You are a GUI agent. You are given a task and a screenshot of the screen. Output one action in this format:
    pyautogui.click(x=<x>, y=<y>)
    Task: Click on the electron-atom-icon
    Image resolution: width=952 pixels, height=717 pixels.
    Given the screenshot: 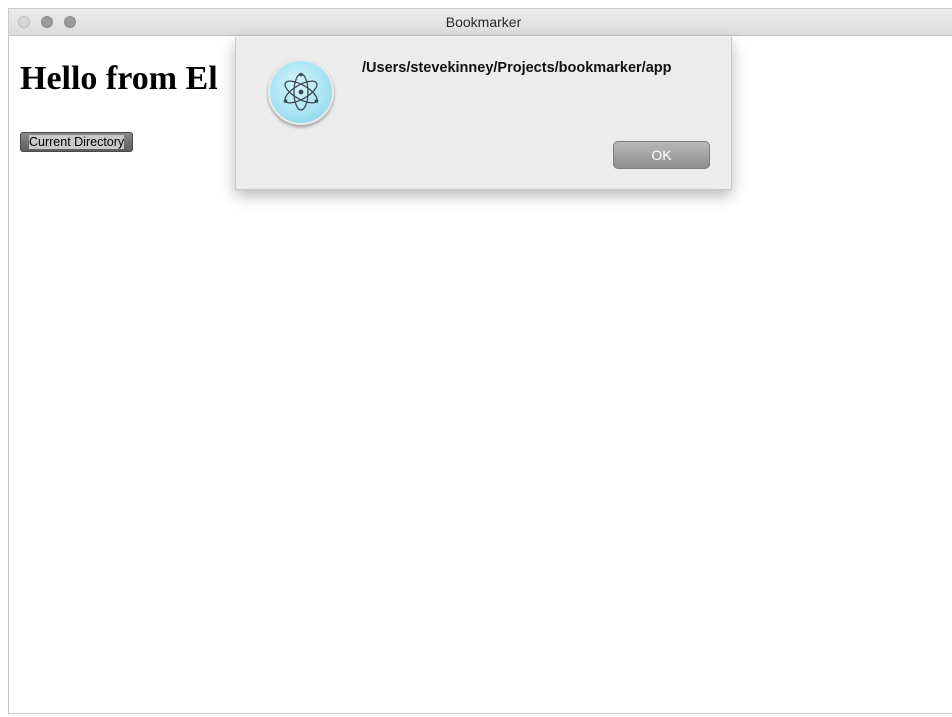 What is the action you would take?
    pyautogui.click(x=301, y=92)
    